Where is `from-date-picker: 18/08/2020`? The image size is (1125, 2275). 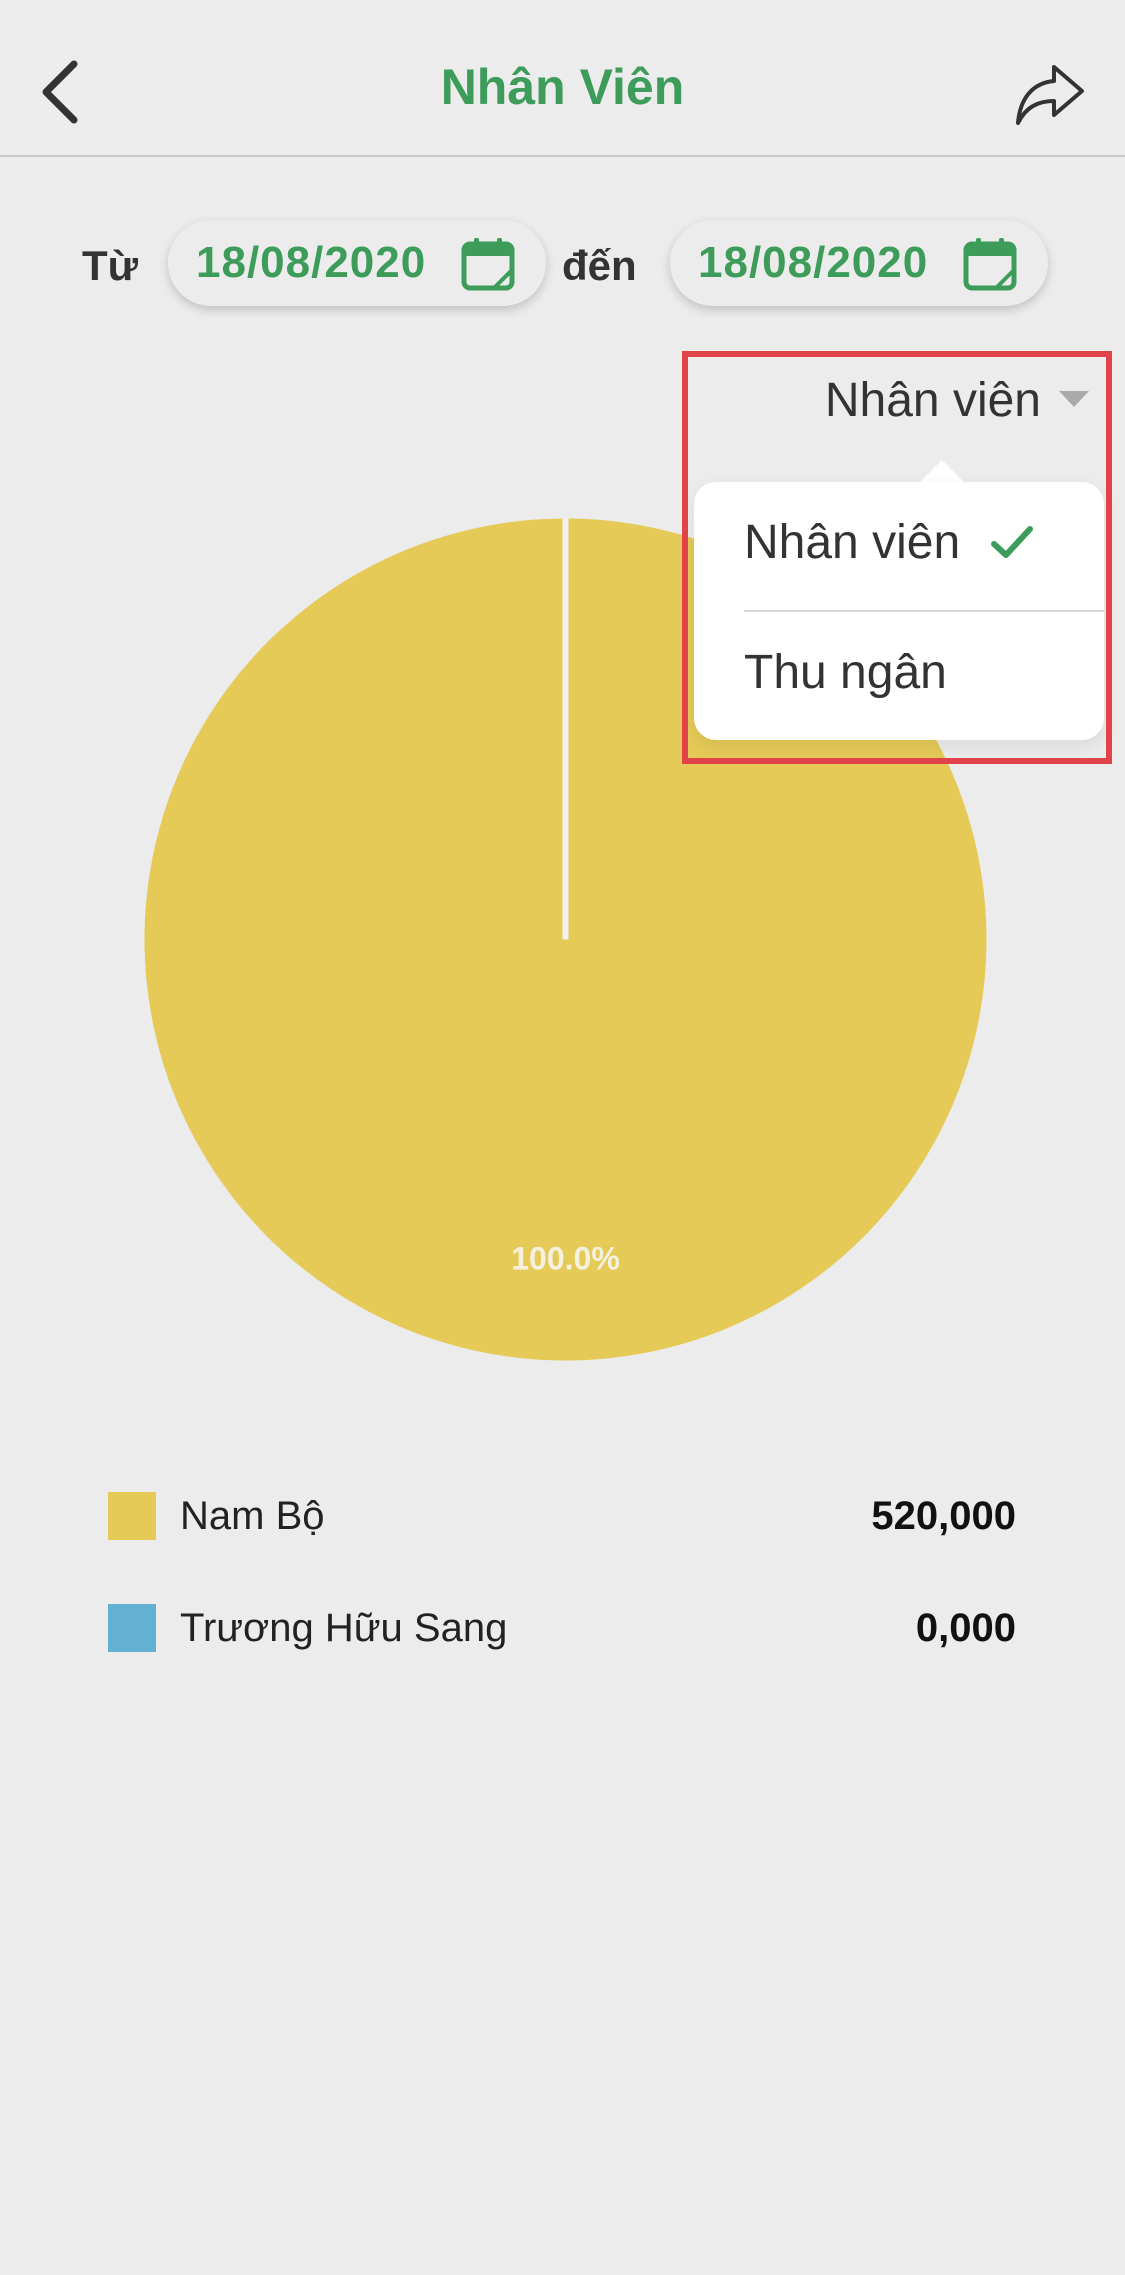
from-date-picker: 18/08/2020 is located at coordinates (357, 263).